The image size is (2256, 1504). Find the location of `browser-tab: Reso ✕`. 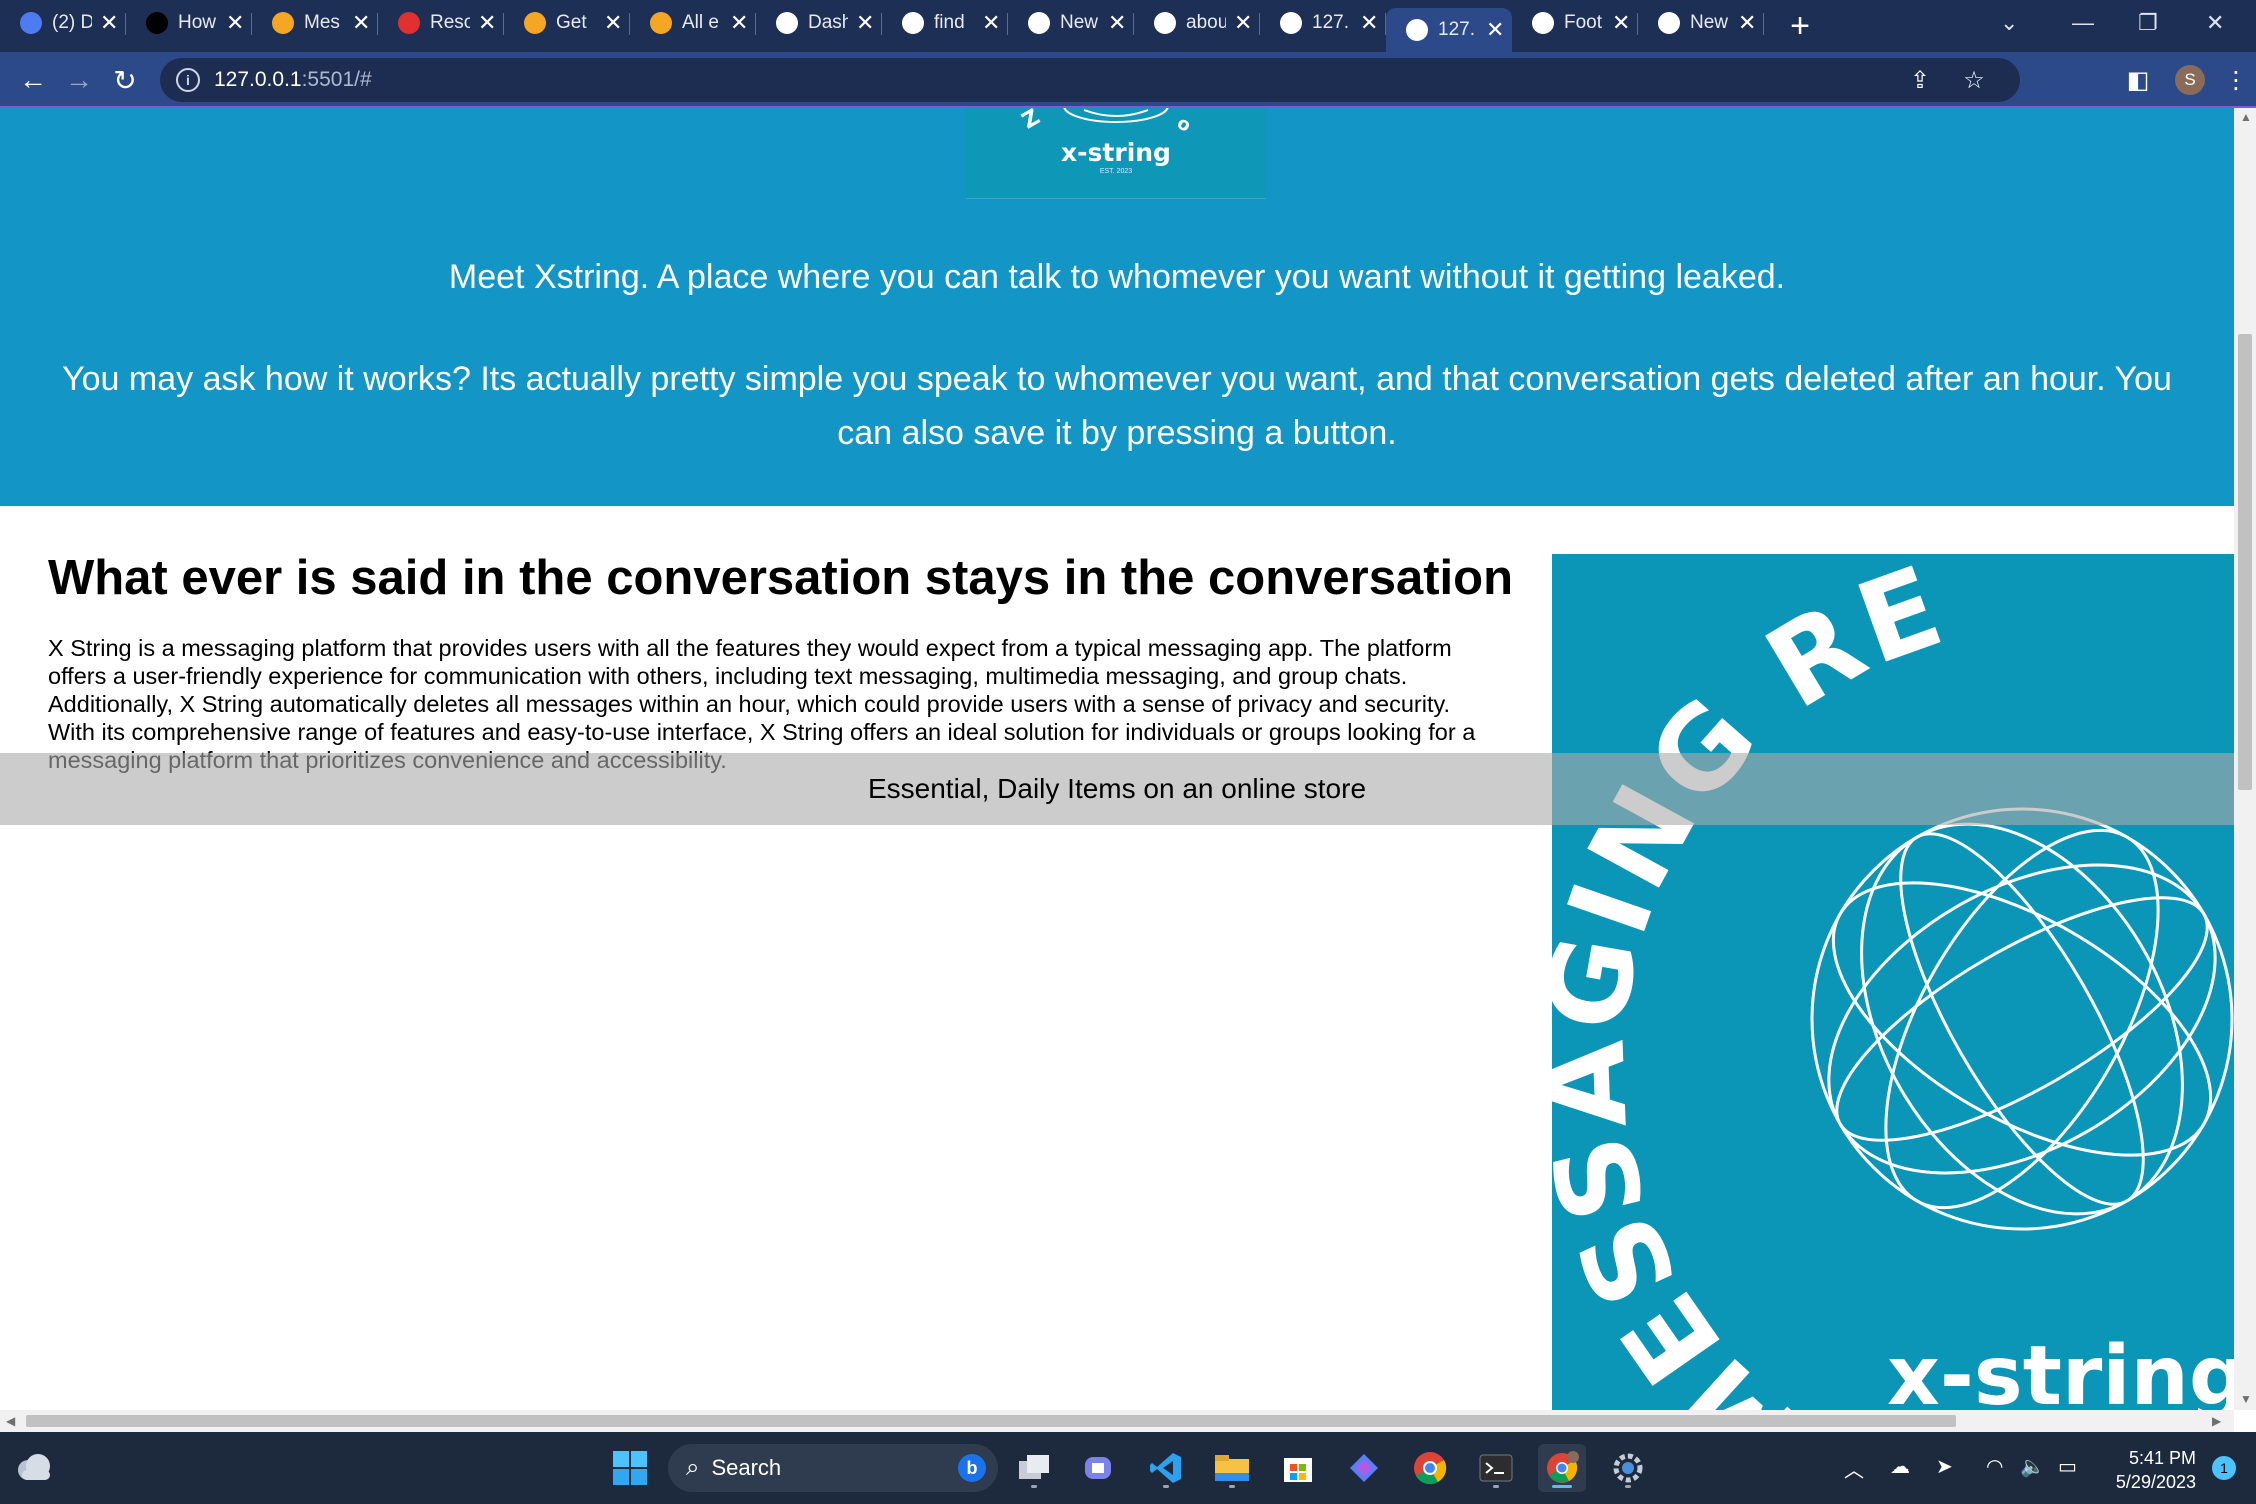

browser-tab: Reso ✕ is located at coordinates (441, 23).